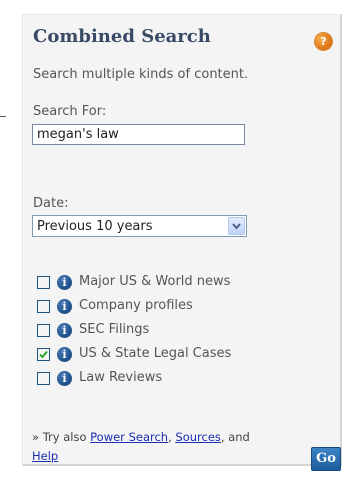  What do you see at coordinates (326, 459) in the screenshot?
I see `go-button: Go` at bounding box center [326, 459].